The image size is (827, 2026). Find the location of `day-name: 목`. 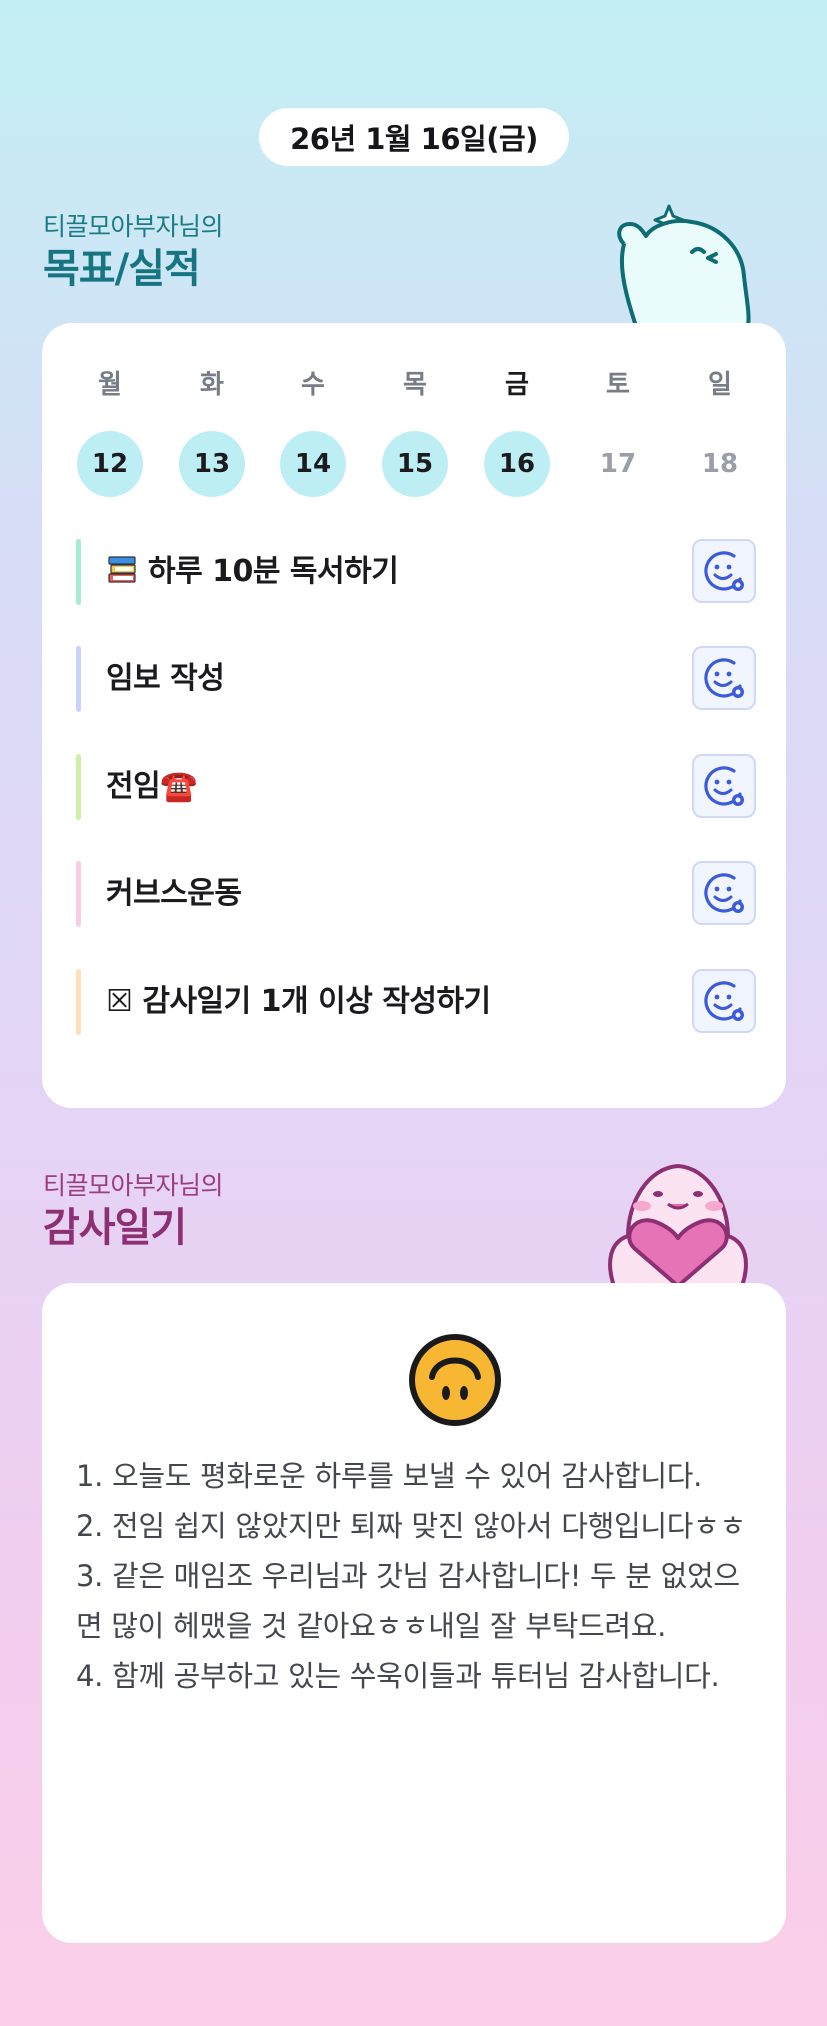

day-name: 목 is located at coordinates (415, 385).